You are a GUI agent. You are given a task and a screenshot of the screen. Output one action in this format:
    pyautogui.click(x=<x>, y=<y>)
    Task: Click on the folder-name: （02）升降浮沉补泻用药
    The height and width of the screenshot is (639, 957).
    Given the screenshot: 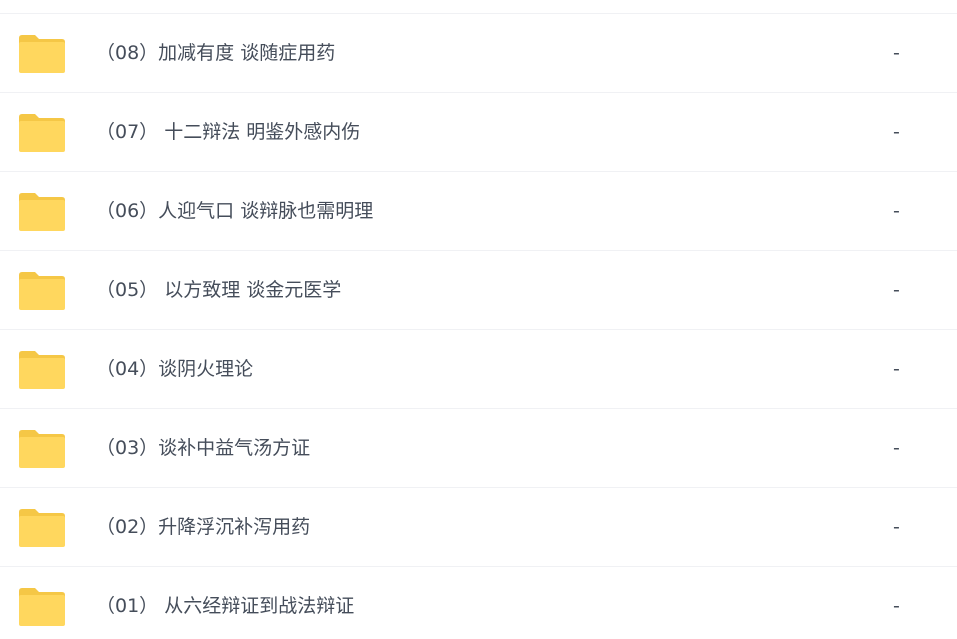 What is the action you would take?
    pyautogui.click(x=203, y=527)
    